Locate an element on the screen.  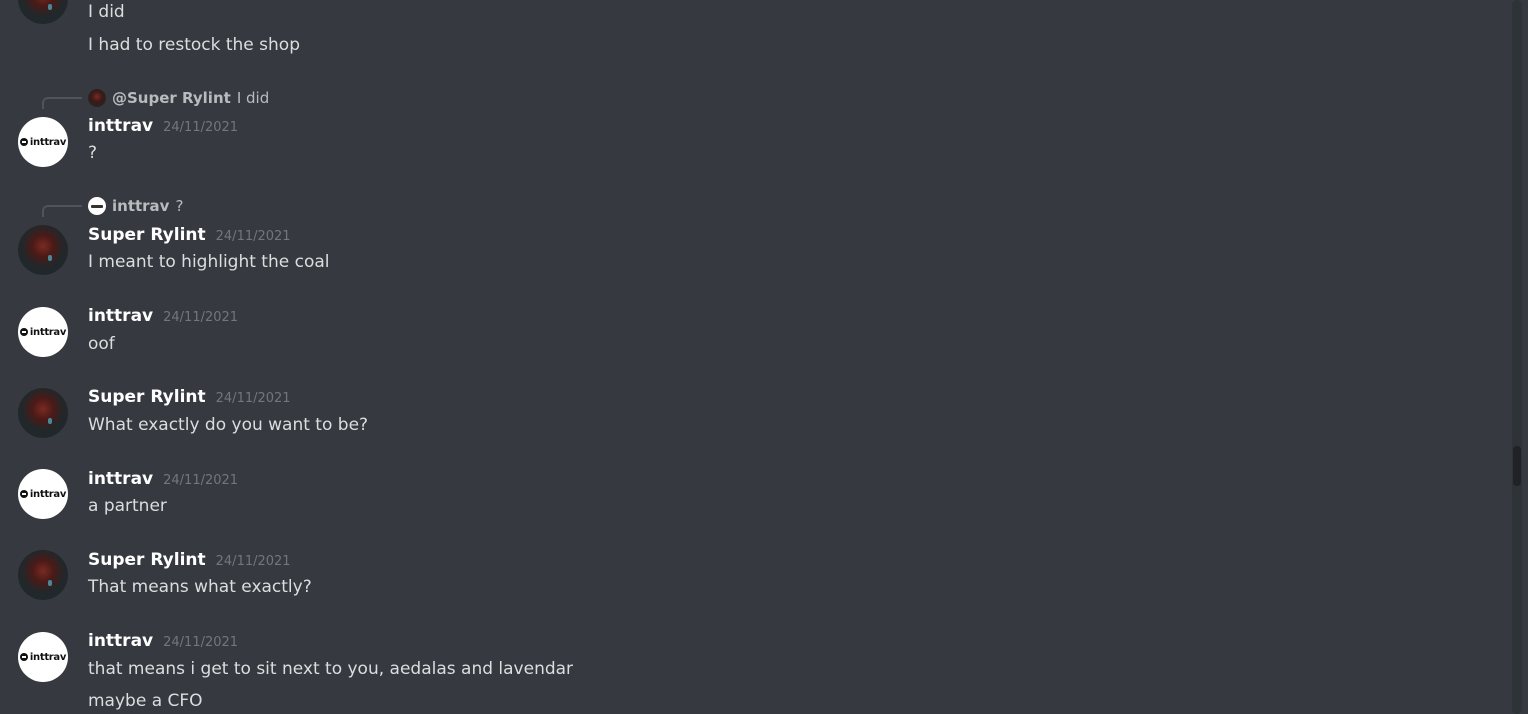
message-line: maybe a CFO is located at coordinates (145, 701).